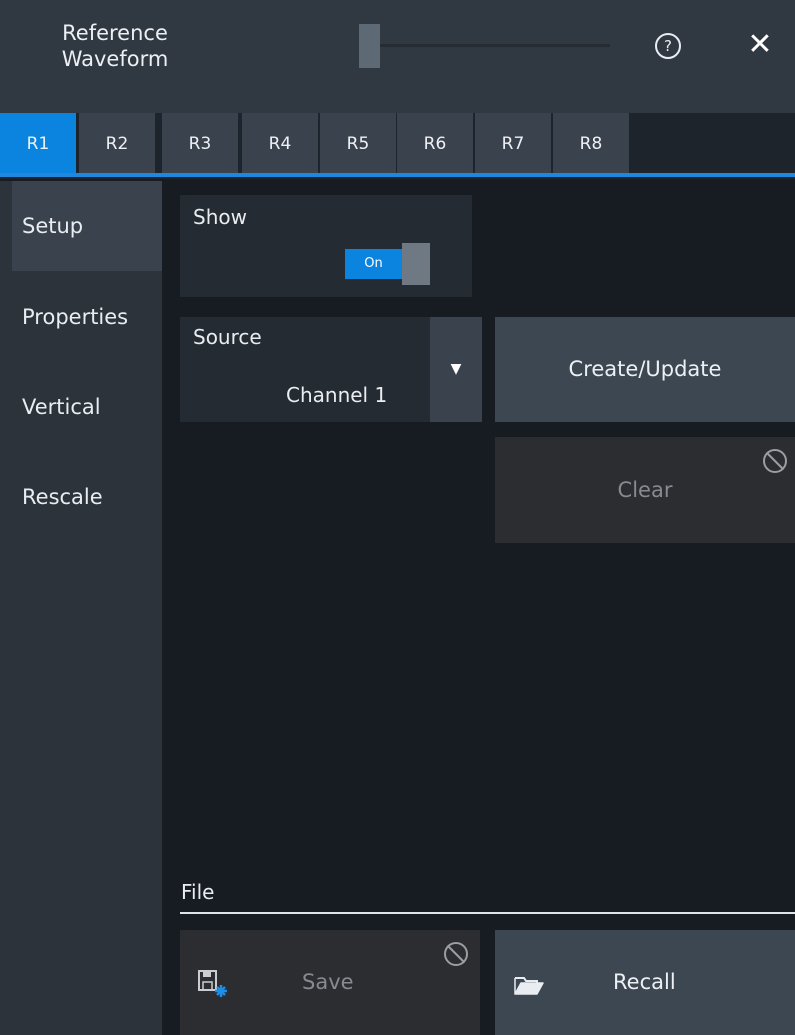  What do you see at coordinates (38, 144) in the screenshot?
I see `tab-r1: R1` at bounding box center [38, 144].